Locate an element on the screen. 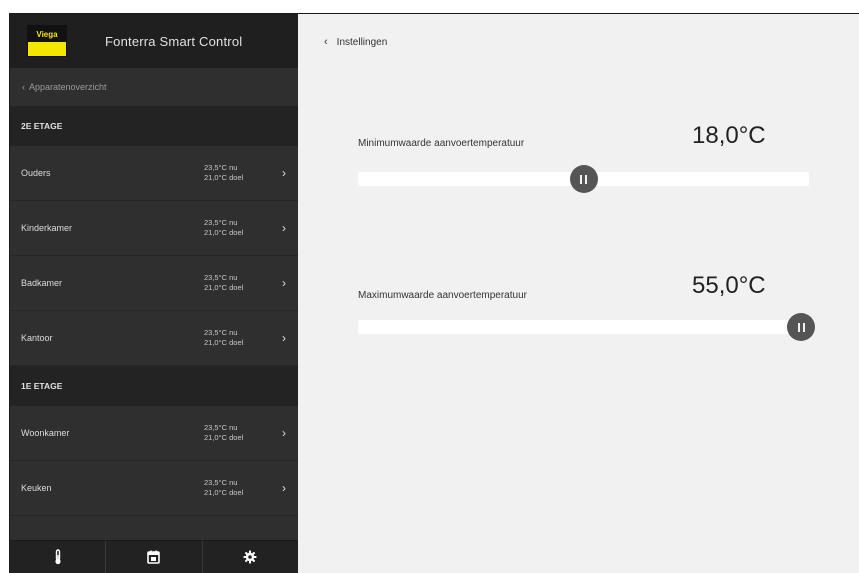  section-title: 2E ETAGE is located at coordinates (42, 126).